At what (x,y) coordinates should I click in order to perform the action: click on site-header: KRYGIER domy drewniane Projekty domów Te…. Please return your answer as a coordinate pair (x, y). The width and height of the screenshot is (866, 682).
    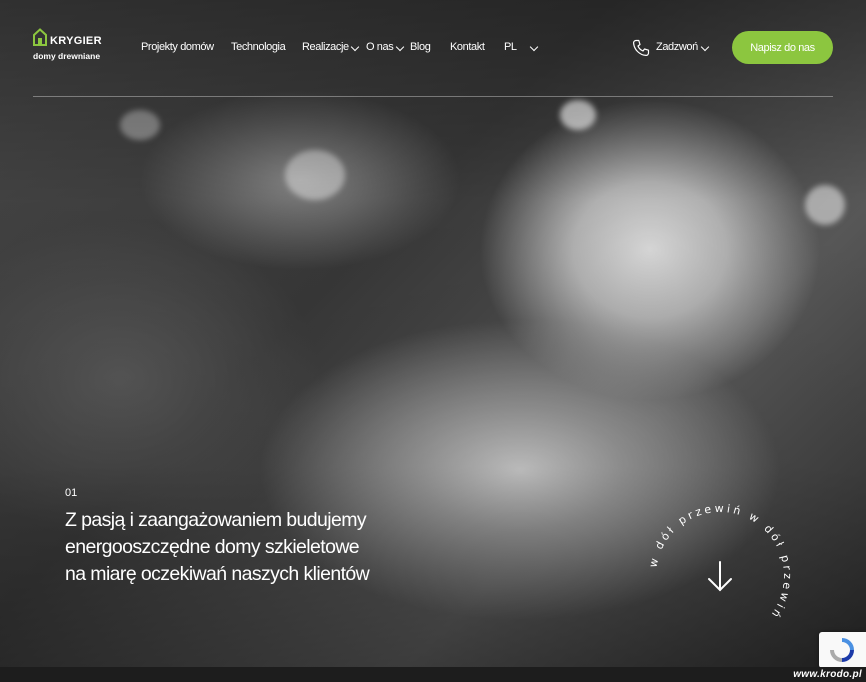
    Looking at the image, I should click on (433, 48).